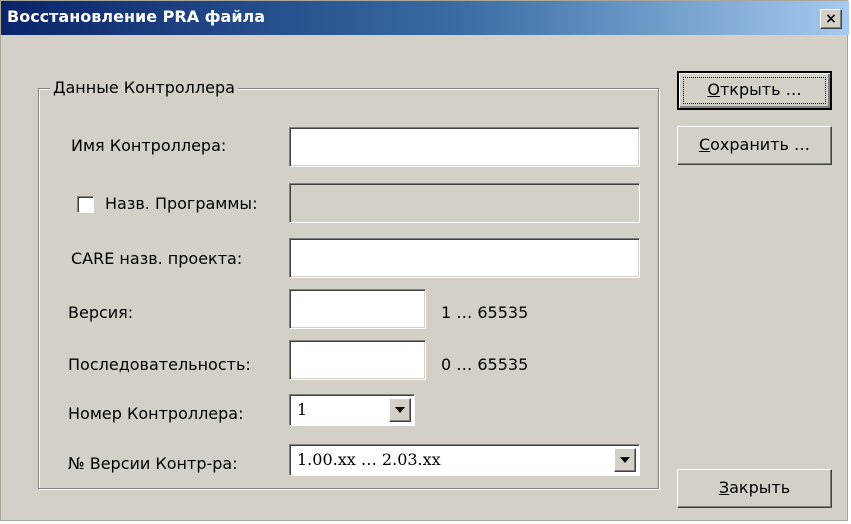 The height and width of the screenshot is (524, 851). I want to click on group-title: Данные Контроллера, so click(144, 87).